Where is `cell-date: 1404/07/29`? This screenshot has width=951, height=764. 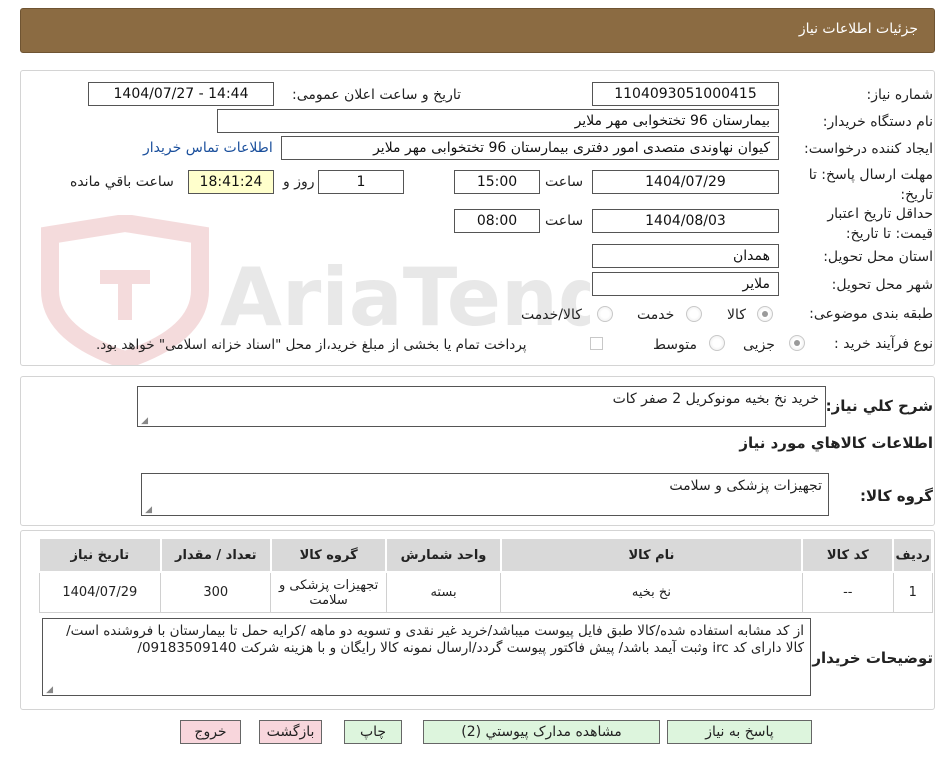 cell-date: 1404/07/29 is located at coordinates (100, 592).